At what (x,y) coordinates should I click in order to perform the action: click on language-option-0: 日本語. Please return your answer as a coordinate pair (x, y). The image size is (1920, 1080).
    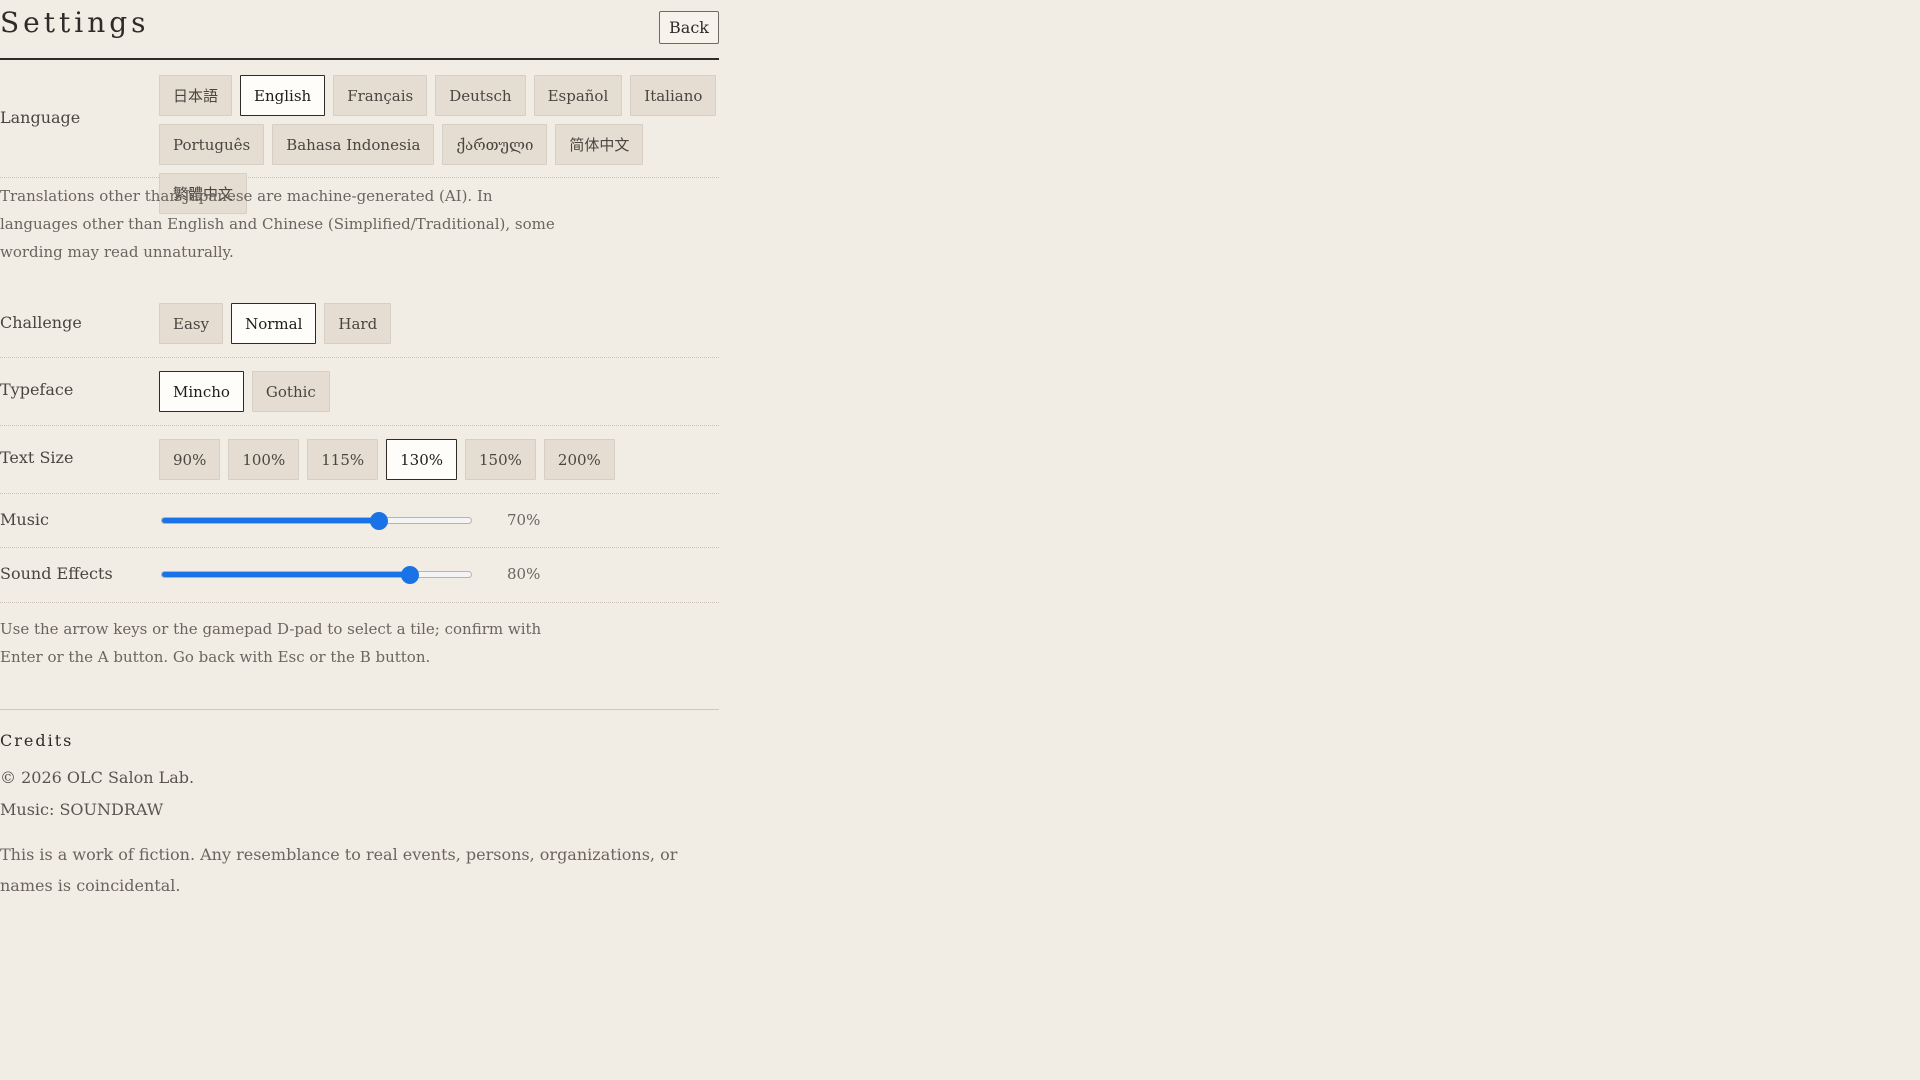
    Looking at the image, I should click on (196, 95).